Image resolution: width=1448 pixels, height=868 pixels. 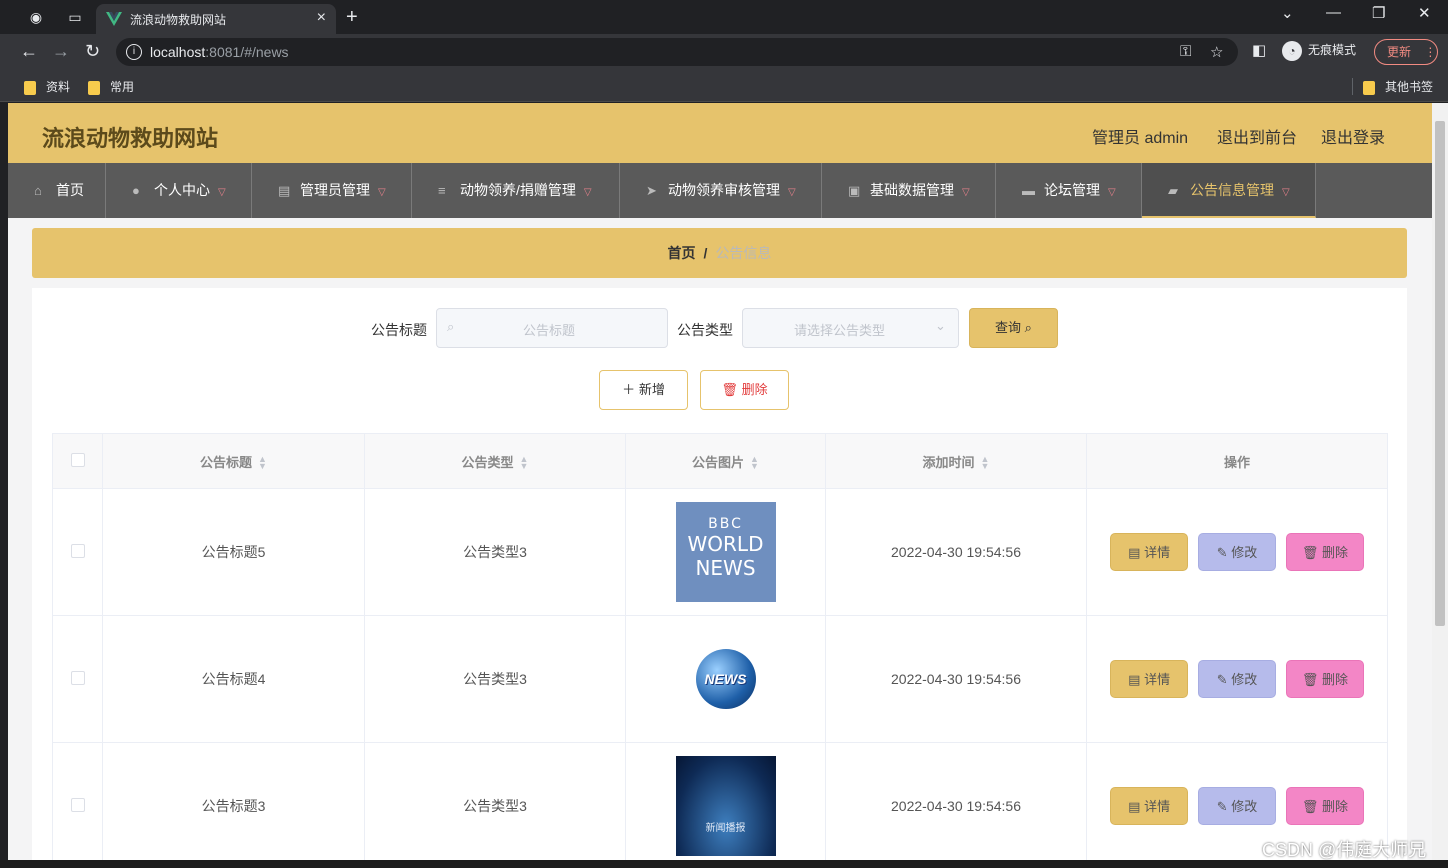 I want to click on breadcrumb-home: 首页, so click(x=682, y=253).